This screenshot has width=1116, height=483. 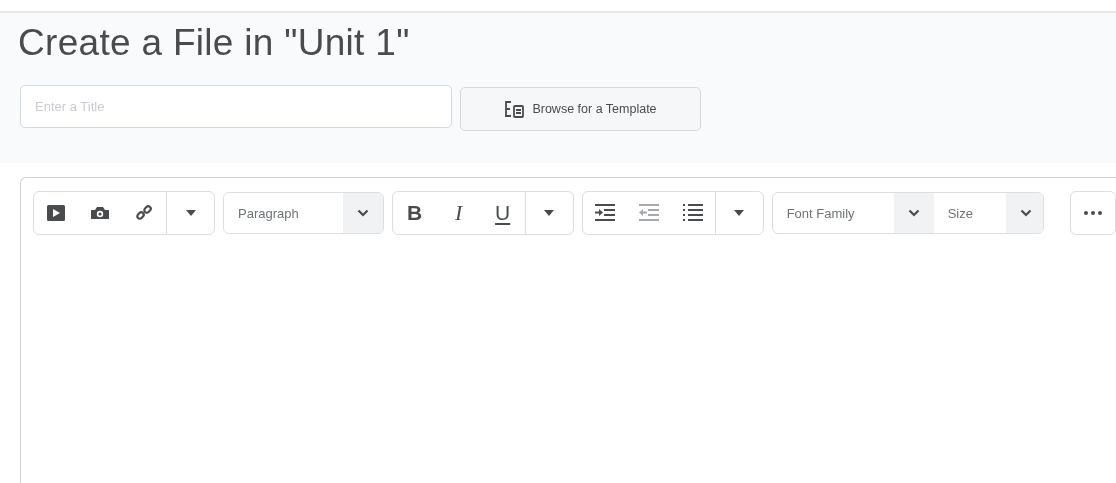 What do you see at coordinates (458, 213) in the screenshot?
I see `italic-button: I` at bounding box center [458, 213].